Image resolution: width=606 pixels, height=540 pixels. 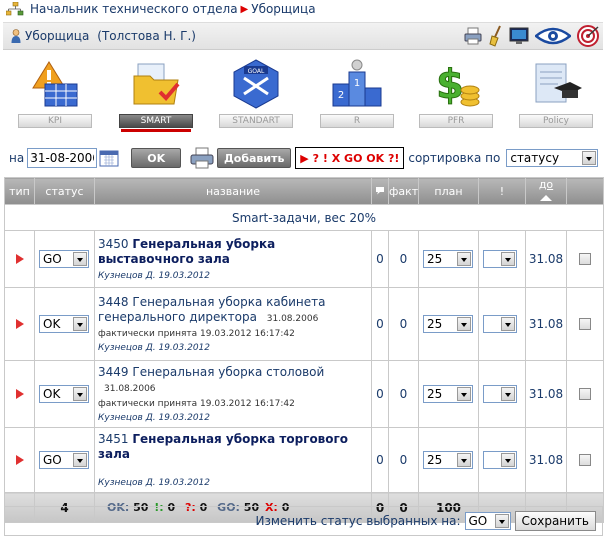 What do you see at coordinates (456, 94) in the screenshot?
I see `module-pfr: $ PFR` at bounding box center [456, 94].